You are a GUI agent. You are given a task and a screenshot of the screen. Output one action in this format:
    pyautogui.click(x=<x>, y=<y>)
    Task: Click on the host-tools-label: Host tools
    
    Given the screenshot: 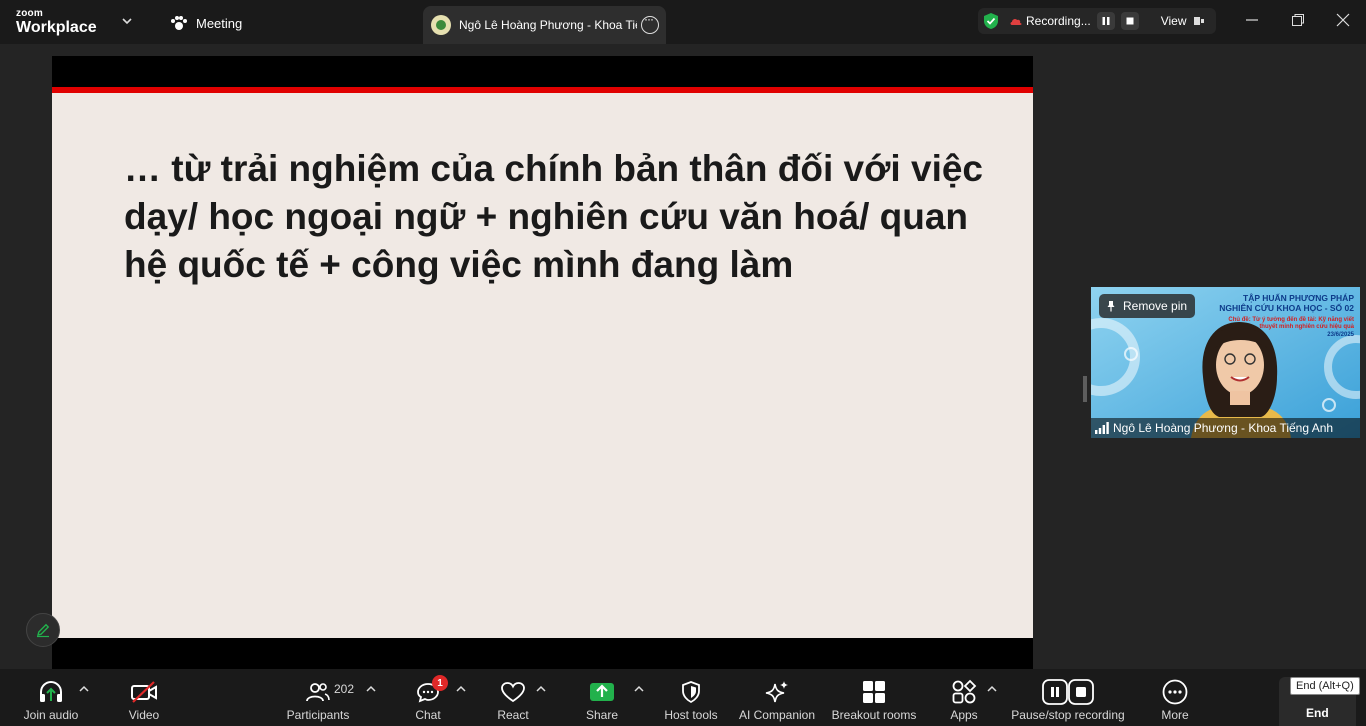 What is the action you would take?
    pyautogui.click(x=691, y=715)
    